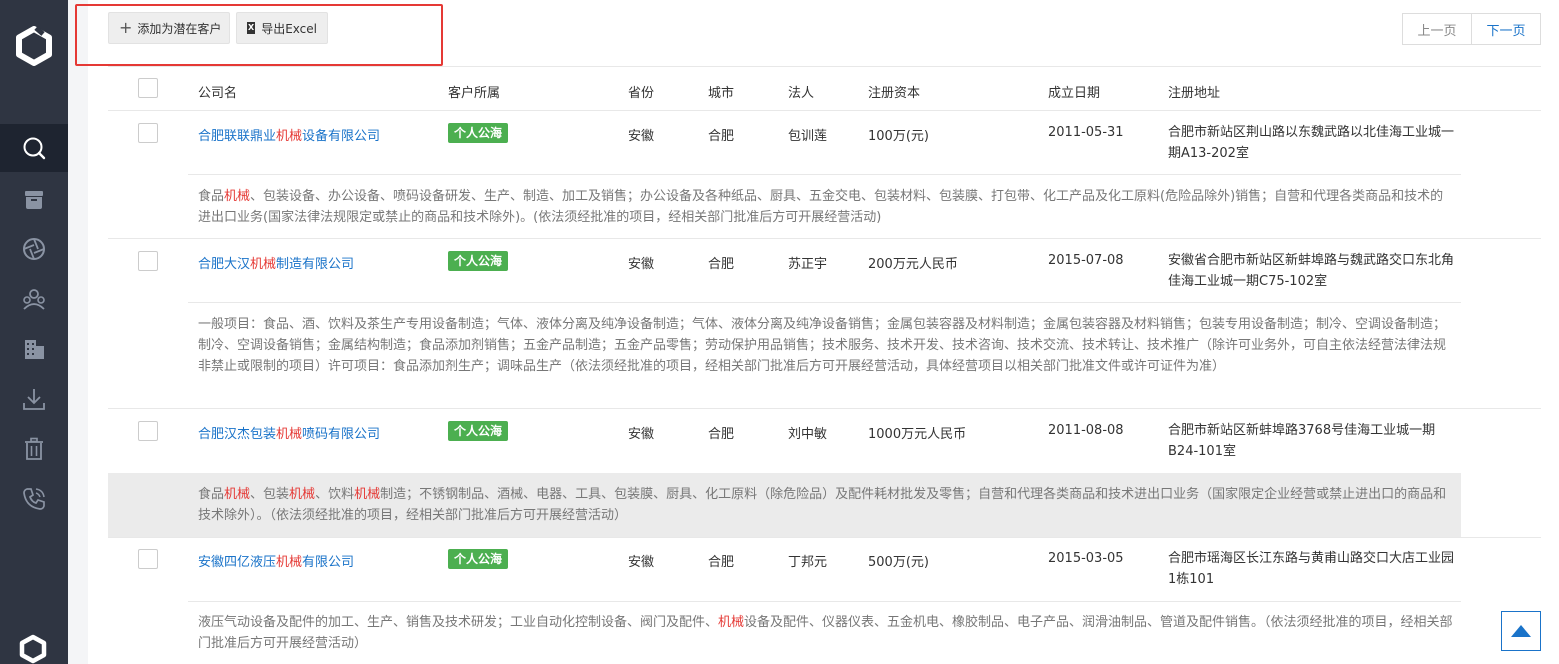 The height and width of the screenshot is (664, 1559). What do you see at coordinates (1074, 91) in the screenshot?
I see `column-header-date: 成立日期` at bounding box center [1074, 91].